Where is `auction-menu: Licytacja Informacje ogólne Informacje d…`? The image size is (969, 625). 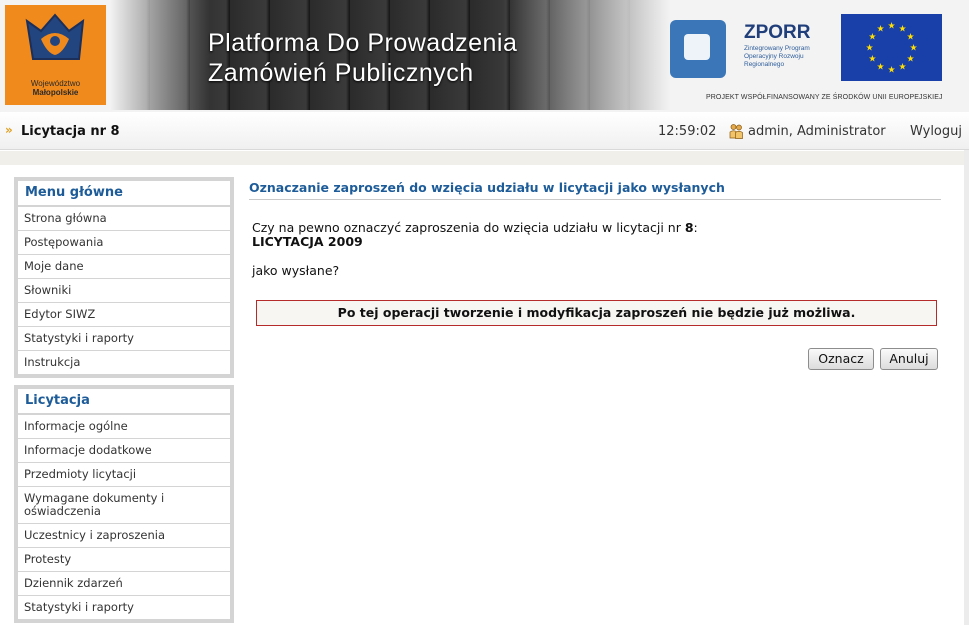
auction-menu: Licytacja Informacje ogólne Informacje d… is located at coordinates (124, 504).